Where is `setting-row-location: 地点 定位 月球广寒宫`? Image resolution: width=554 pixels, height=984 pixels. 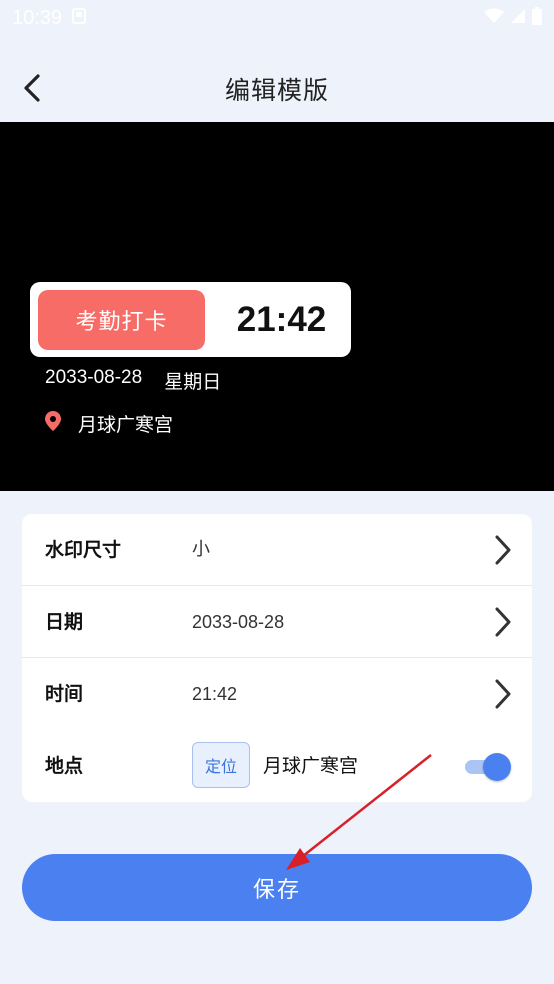
setting-row-location: 地点 定位 月球广寒宫 is located at coordinates (277, 766).